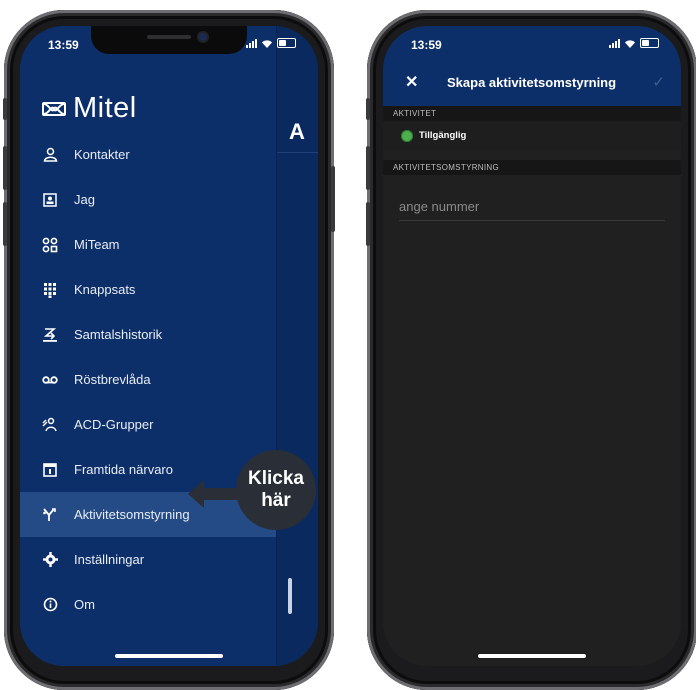  What do you see at coordinates (50, 245) in the screenshot?
I see `team-icon` at bounding box center [50, 245].